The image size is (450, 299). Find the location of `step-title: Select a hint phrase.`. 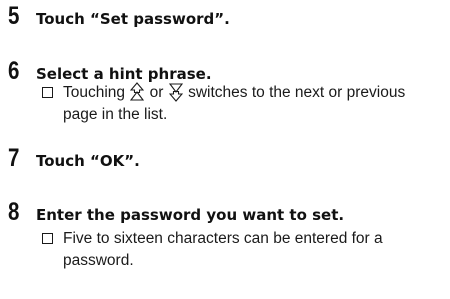

step-title: Select a hint phrase. is located at coordinates (124, 74).